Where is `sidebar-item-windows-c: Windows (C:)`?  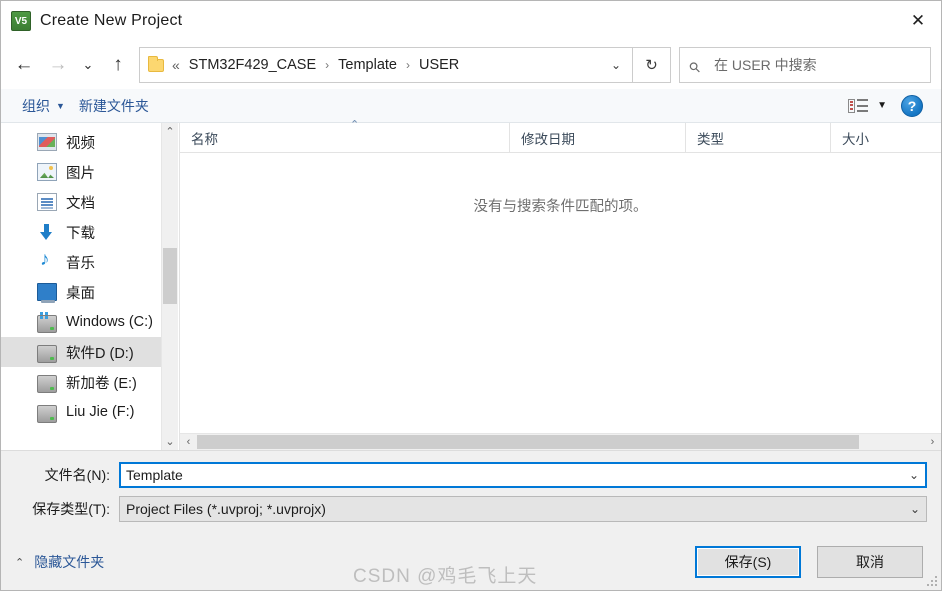 sidebar-item-windows-c: Windows (C:) is located at coordinates (89, 322).